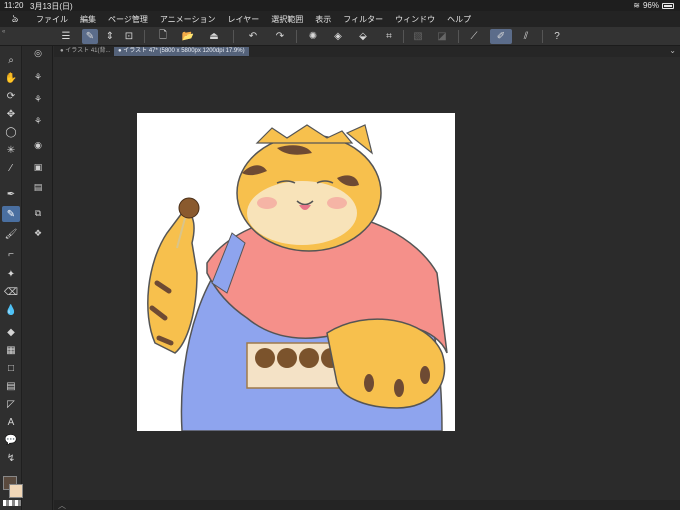 The width and height of the screenshot is (680, 510). What do you see at coordinates (11, 310) in the screenshot?
I see `blend-tool-icon: 💧` at bounding box center [11, 310].